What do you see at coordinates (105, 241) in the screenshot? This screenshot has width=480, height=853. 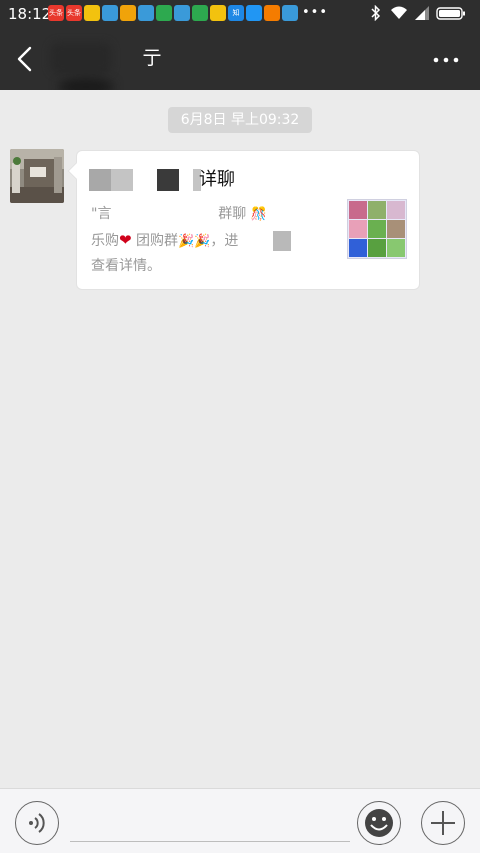 I see `desc-text: 乐购` at bounding box center [105, 241].